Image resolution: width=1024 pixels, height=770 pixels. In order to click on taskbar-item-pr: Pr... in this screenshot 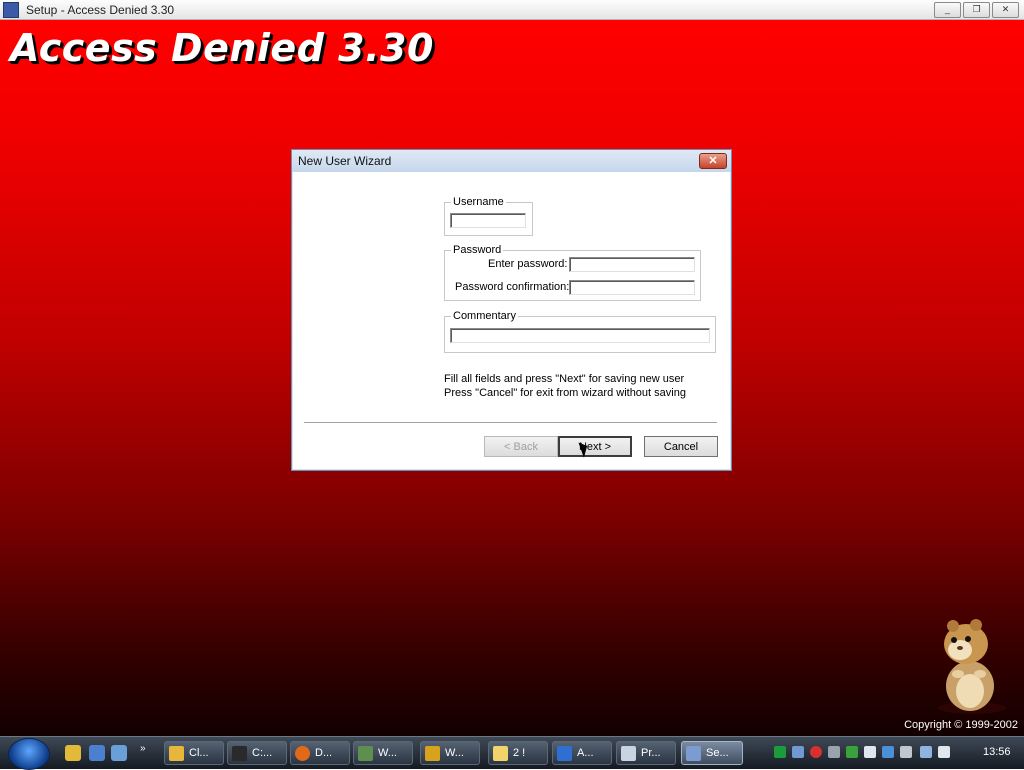, I will do `click(646, 753)`.